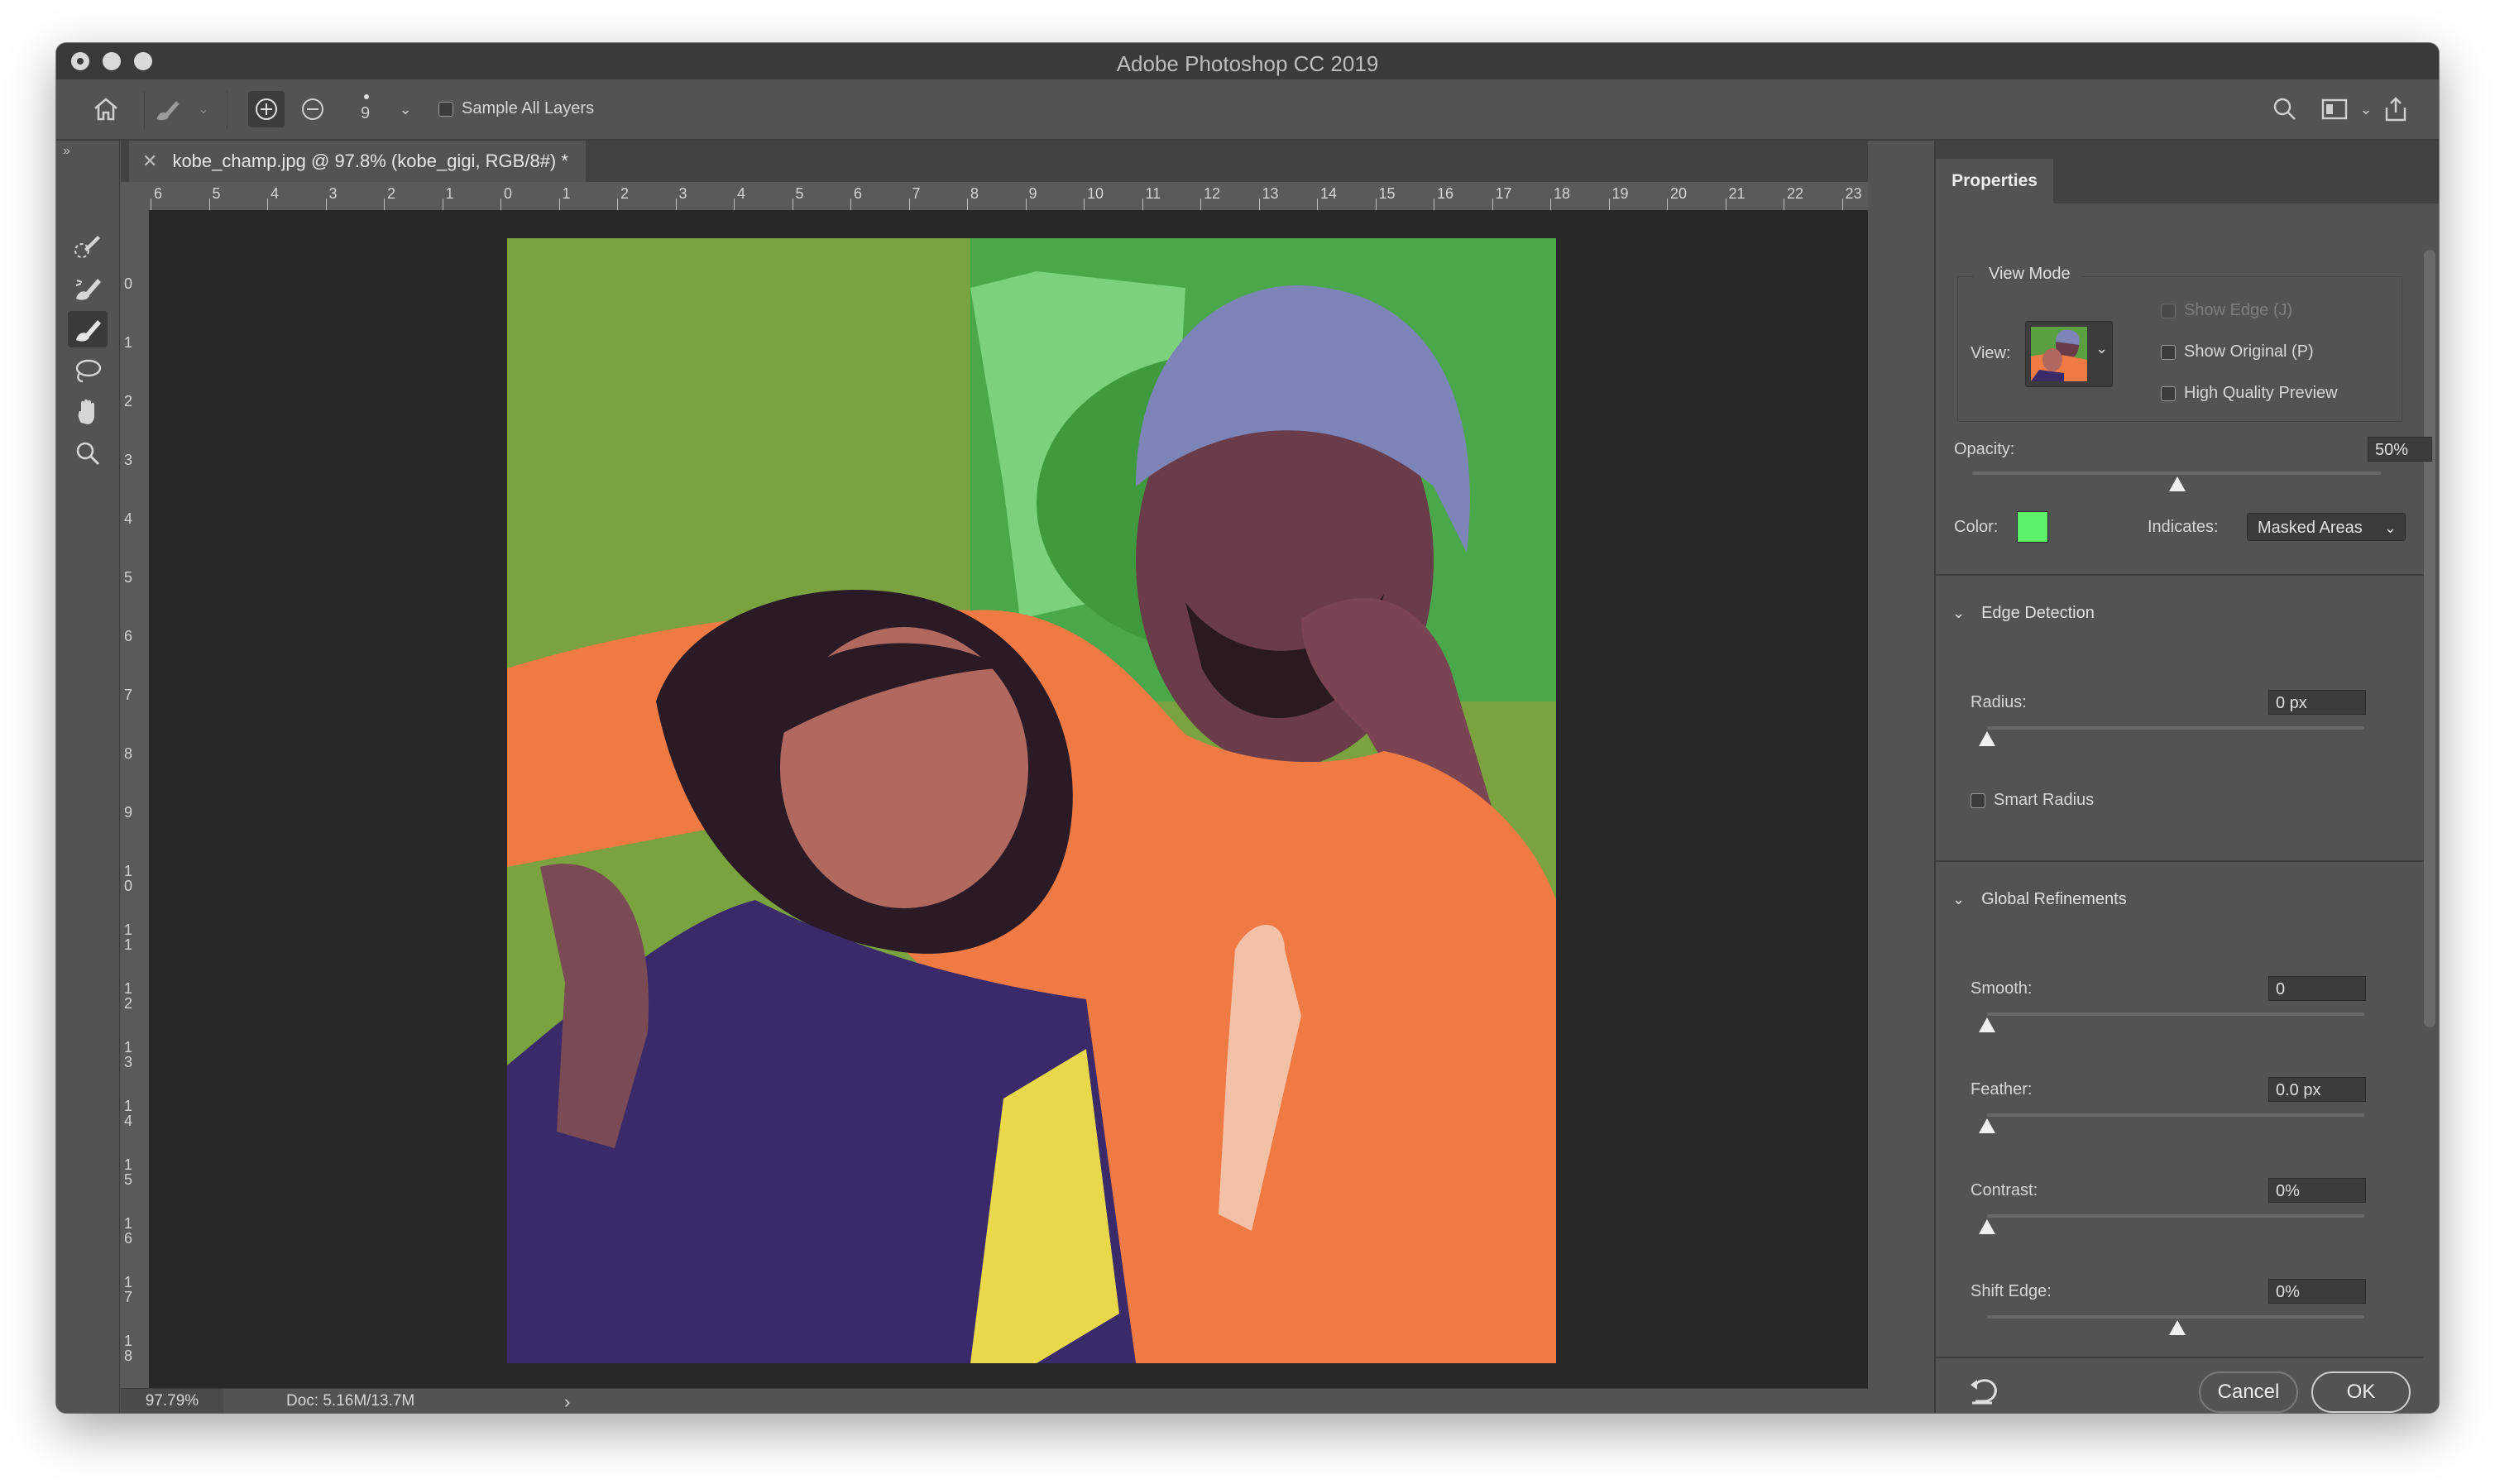 The image size is (2495, 1484). I want to click on opacity-slider-thumb, so click(2177, 483).